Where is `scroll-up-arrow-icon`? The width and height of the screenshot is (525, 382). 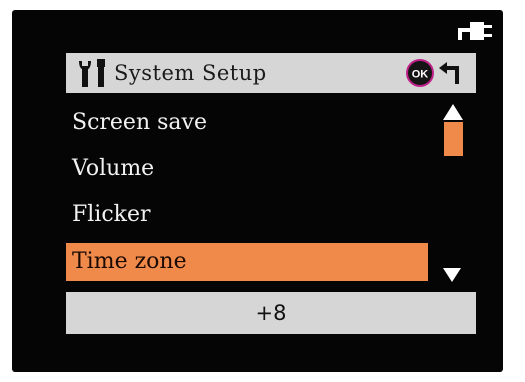 scroll-up-arrow-icon is located at coordinates (453, 112).